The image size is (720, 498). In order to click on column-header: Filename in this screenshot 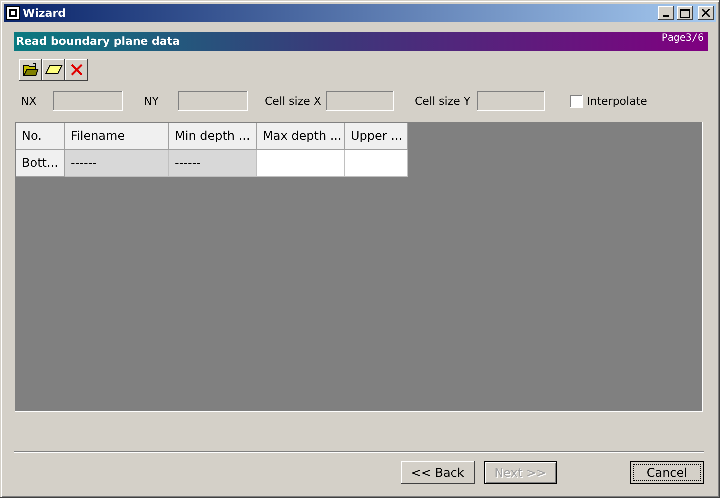, I will do `click(117, 136)`.